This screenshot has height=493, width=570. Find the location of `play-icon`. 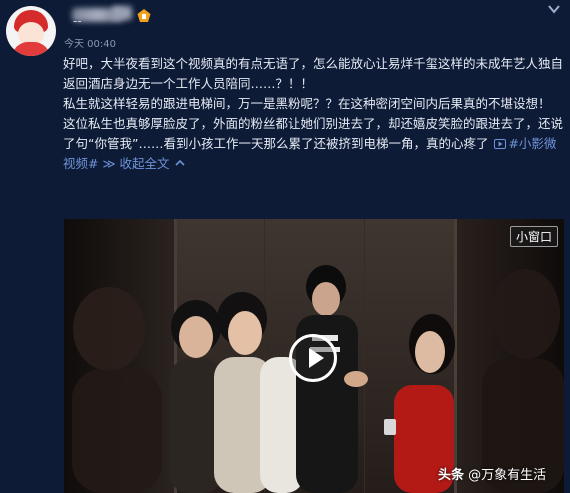

play-icon is located at coordinates (316, 358).